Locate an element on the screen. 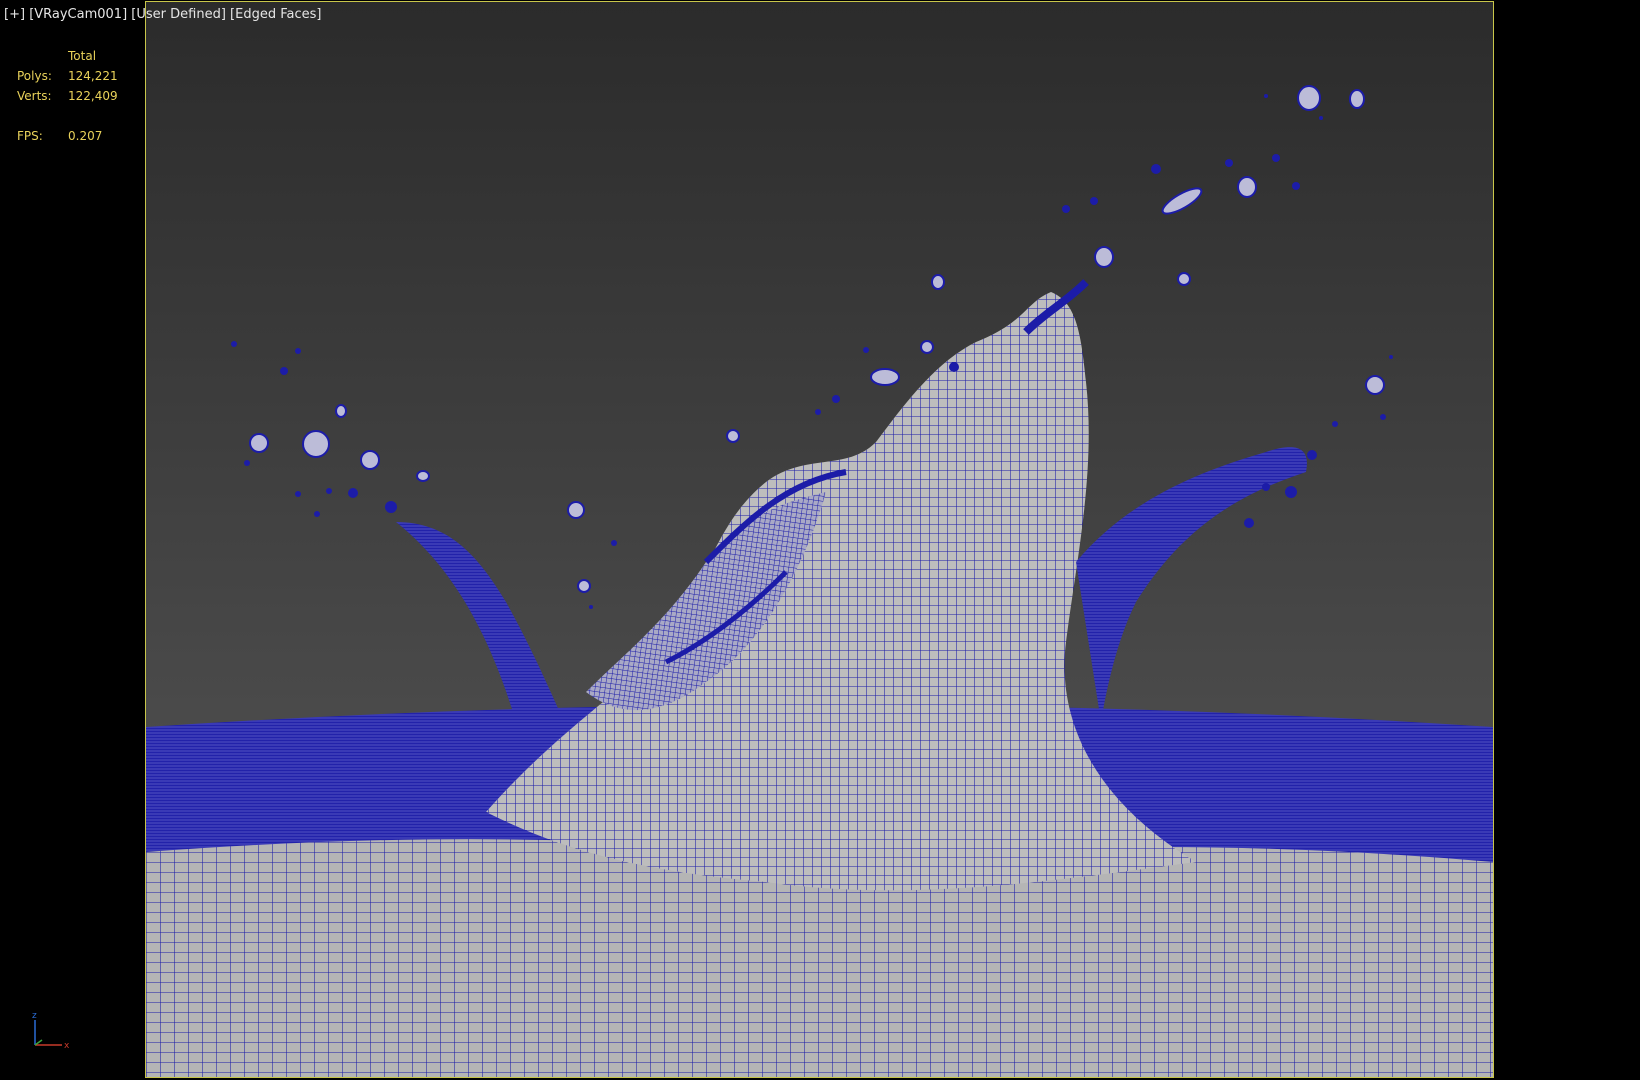 Image resolution: width=1640 pixels, height=1080 pixels. stats-polys-row: Polys: 124,221 is located at coordinates (67, 76).